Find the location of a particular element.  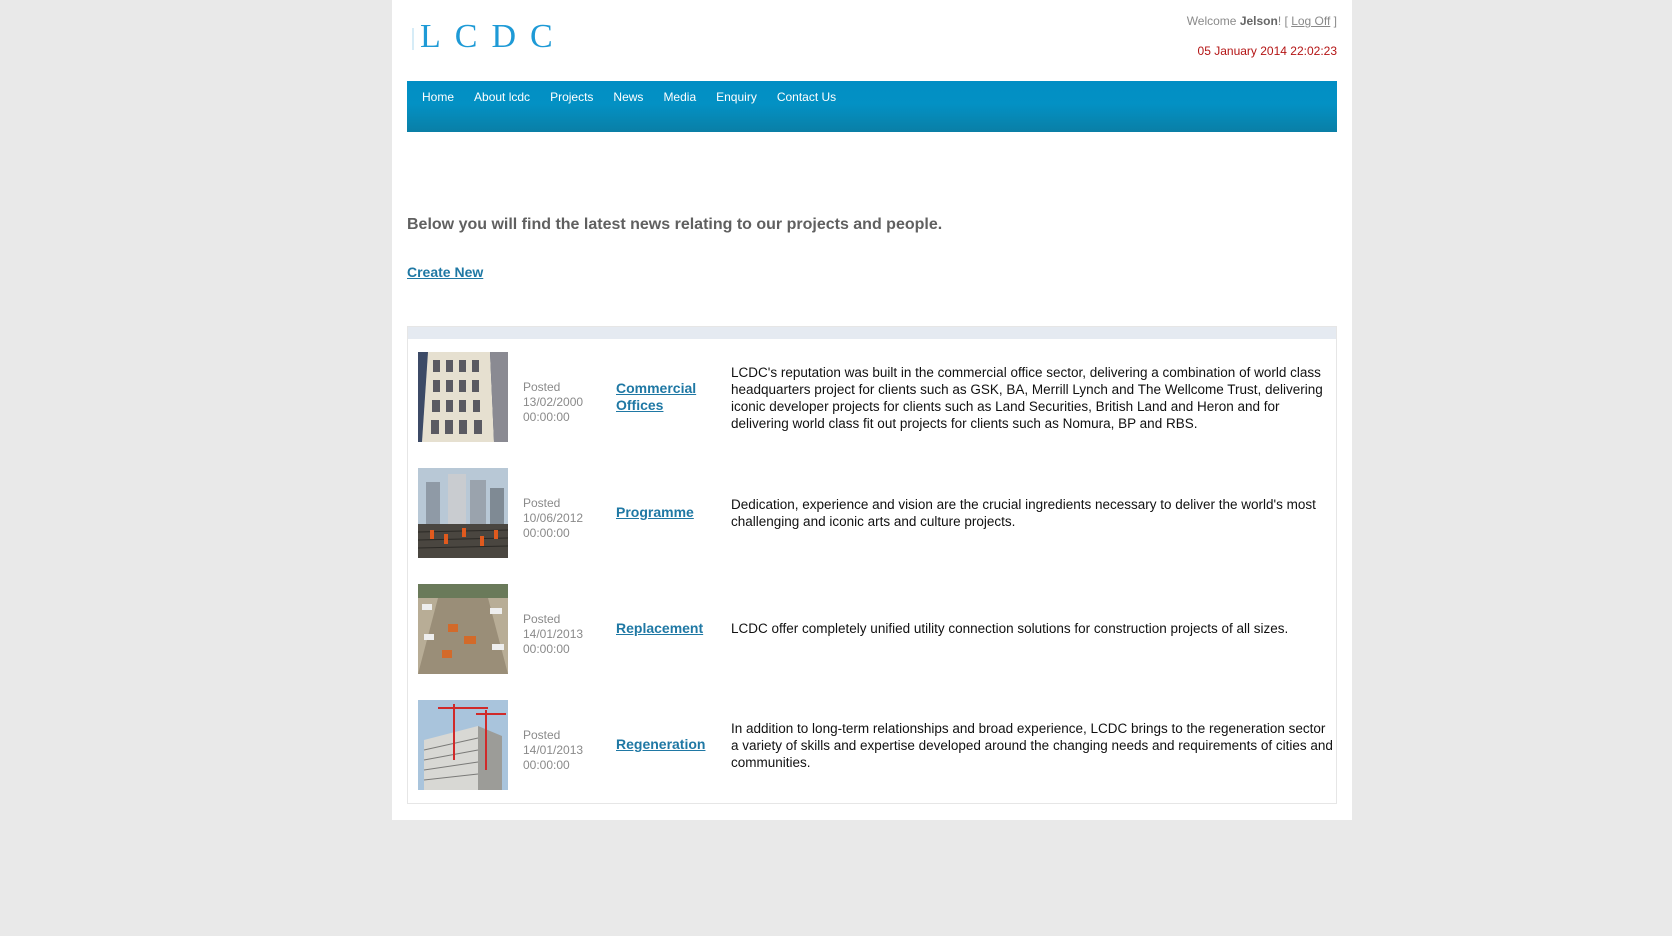

news-thumbnail-cranes is located at coordinates (463, 745).